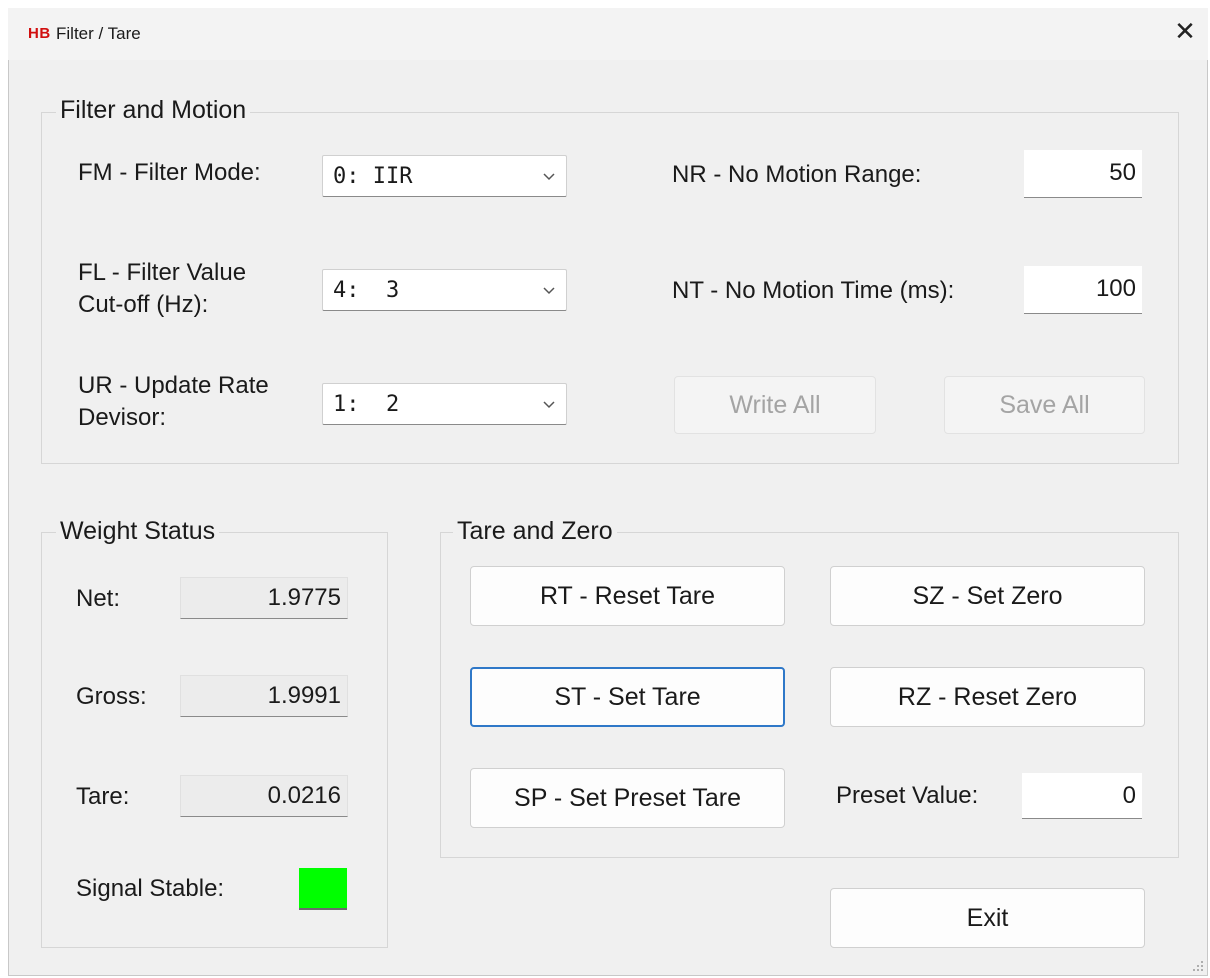 This screenshot has width=1210, height=978. Describe the element at coordinates (323, 889) in the screenshot. I see `signal-stable-indicator` at that location.